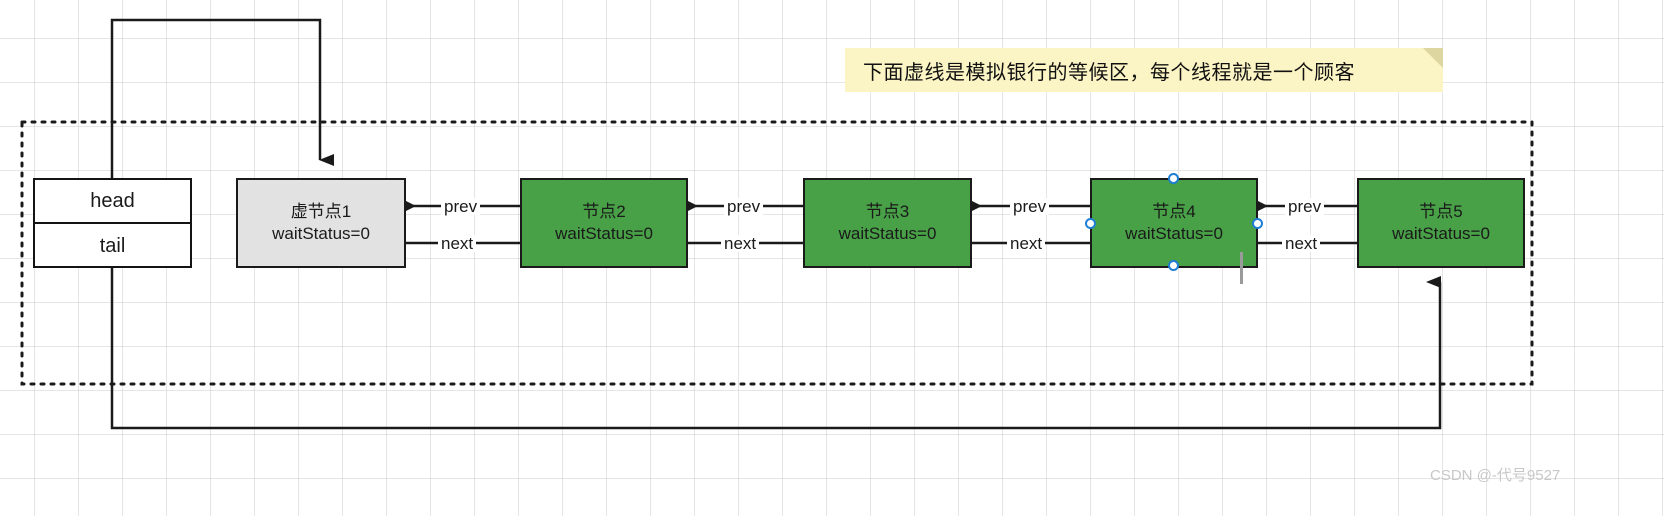 The height and width of the screenshot is (516, 1664). I want to click on node4-status: waitStatus=0, so click(1174, 233).